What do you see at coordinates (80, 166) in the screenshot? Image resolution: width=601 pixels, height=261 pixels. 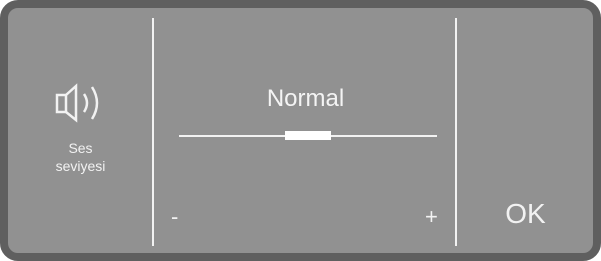 I see `setting-label-line2: seviyesi` at bounding box center [80, 166].